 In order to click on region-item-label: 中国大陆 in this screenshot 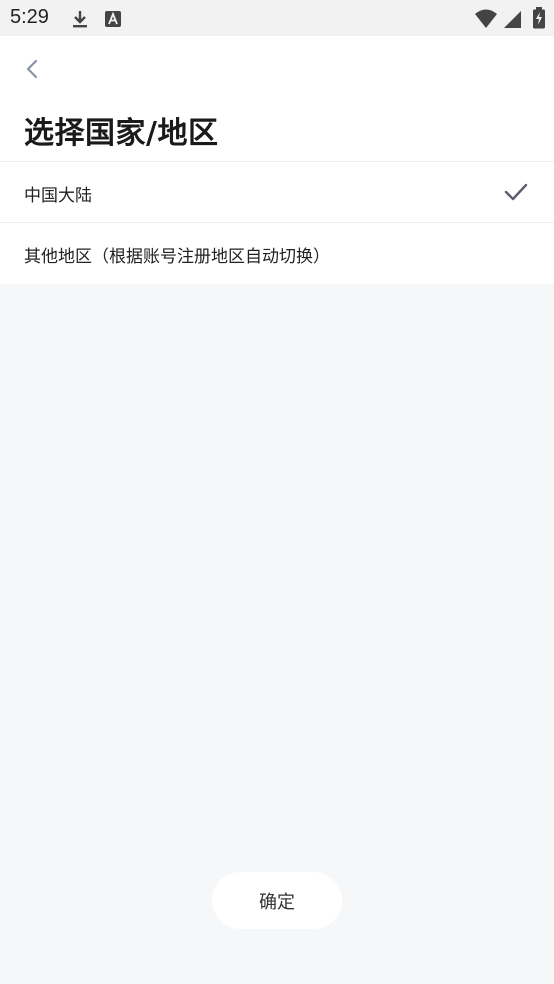, I will do `click(58, 196)`.